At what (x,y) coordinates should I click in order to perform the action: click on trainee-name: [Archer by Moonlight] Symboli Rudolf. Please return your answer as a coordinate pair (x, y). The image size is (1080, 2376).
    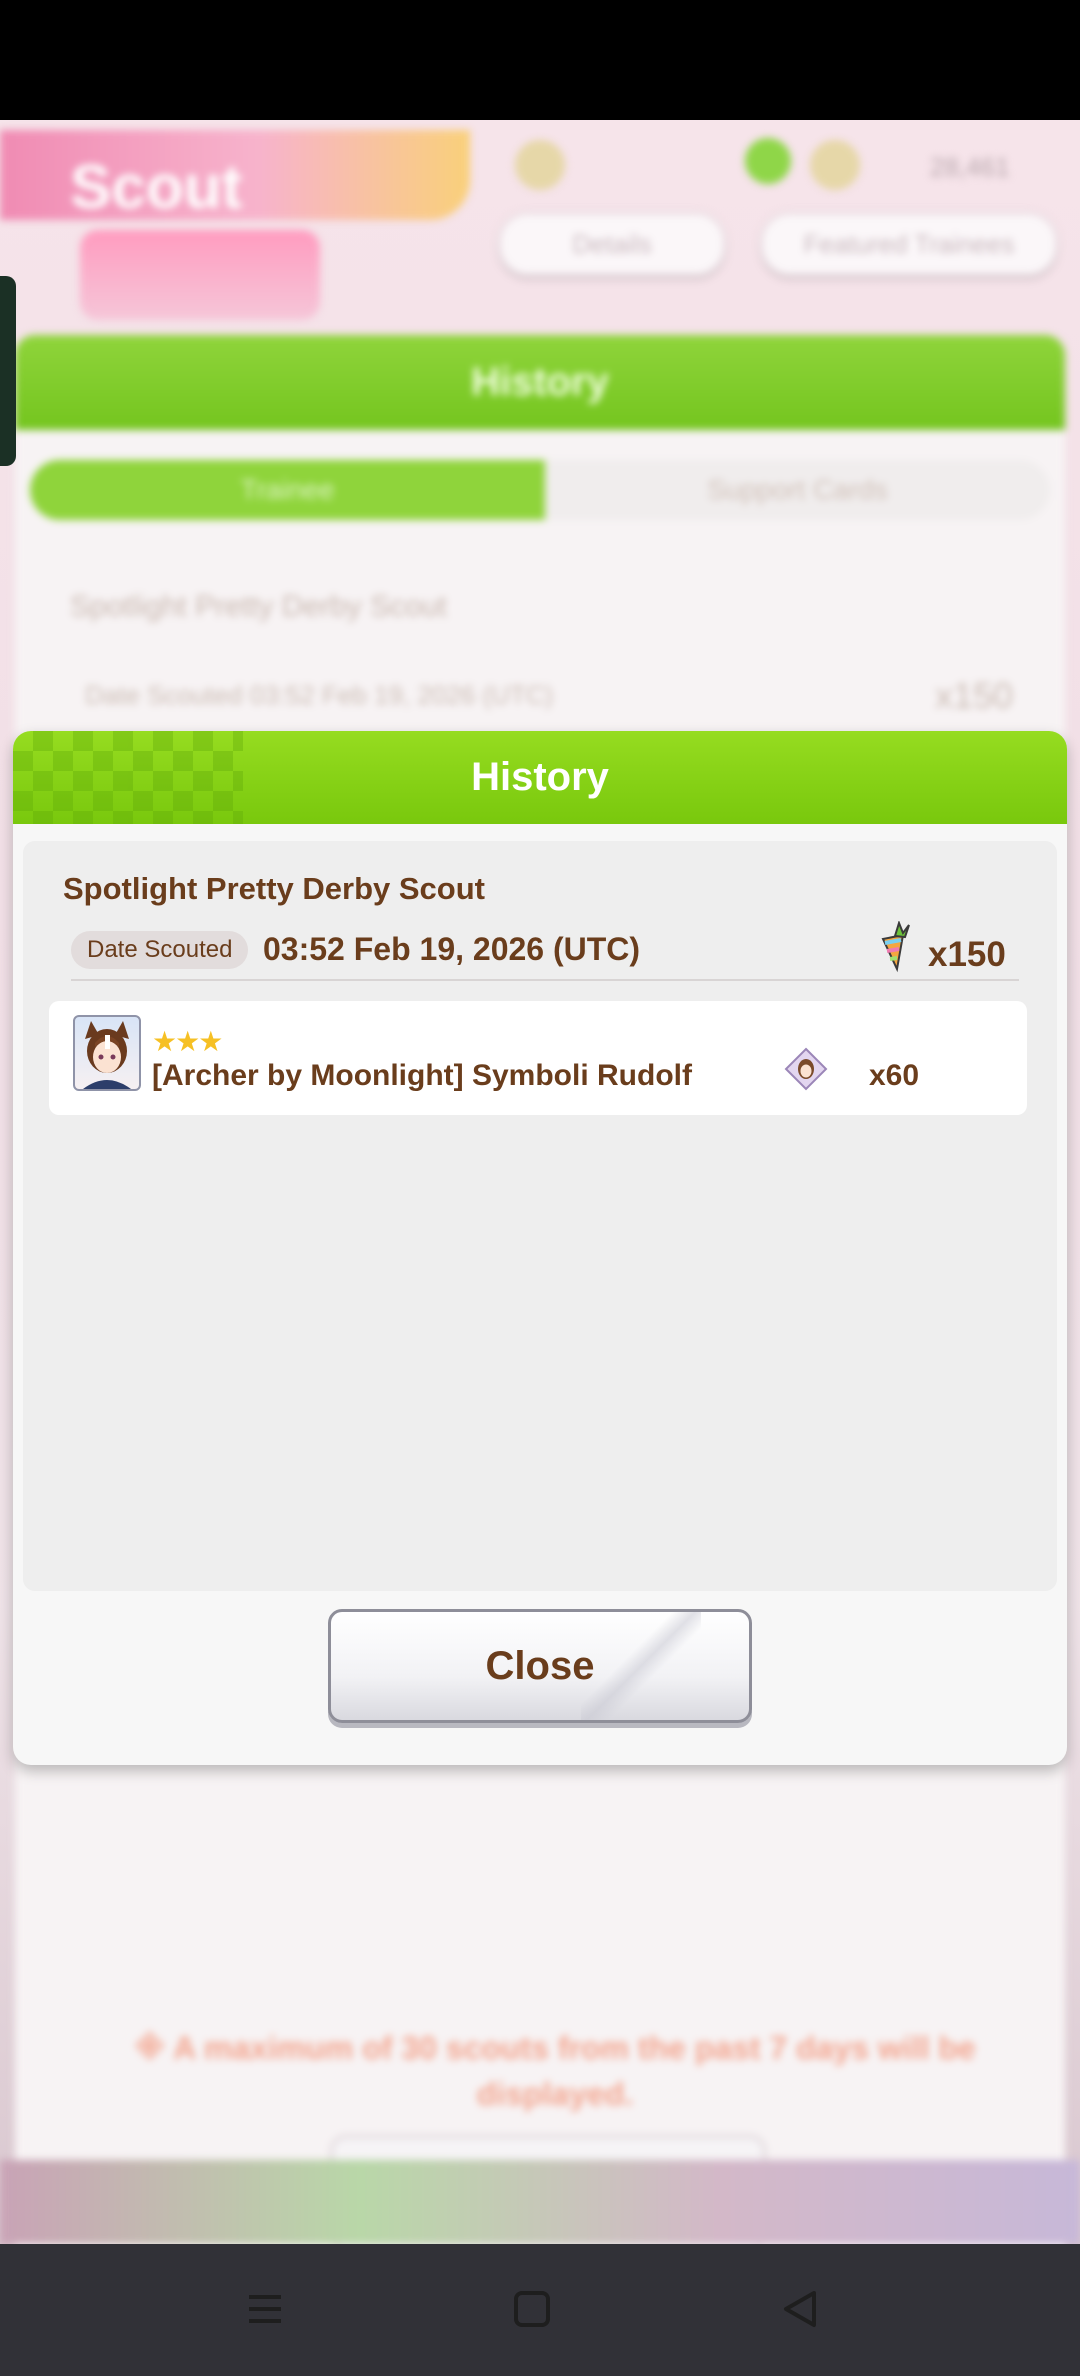
    Looking at the image, I should click on (422, 1075).